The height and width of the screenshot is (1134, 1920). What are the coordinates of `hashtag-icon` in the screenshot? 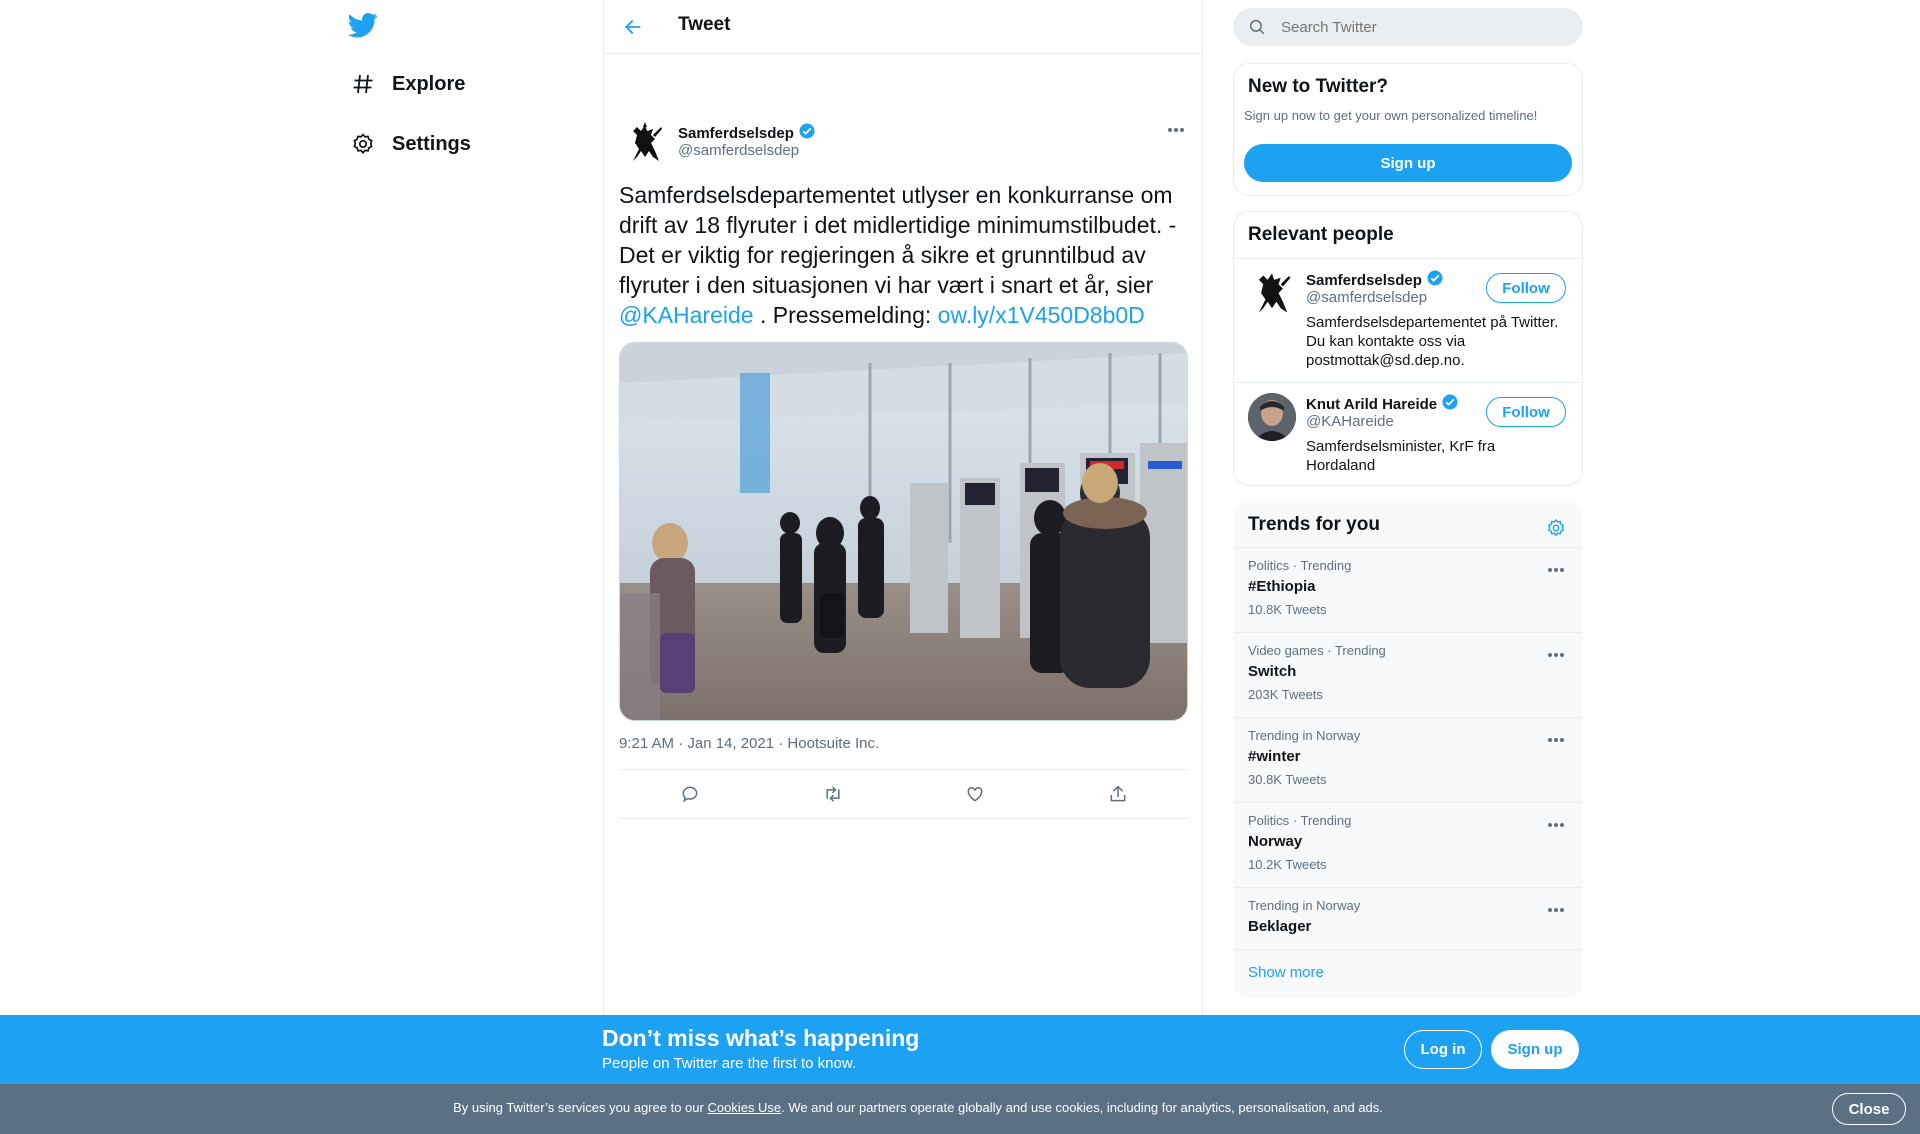 It's located at (363, 84).